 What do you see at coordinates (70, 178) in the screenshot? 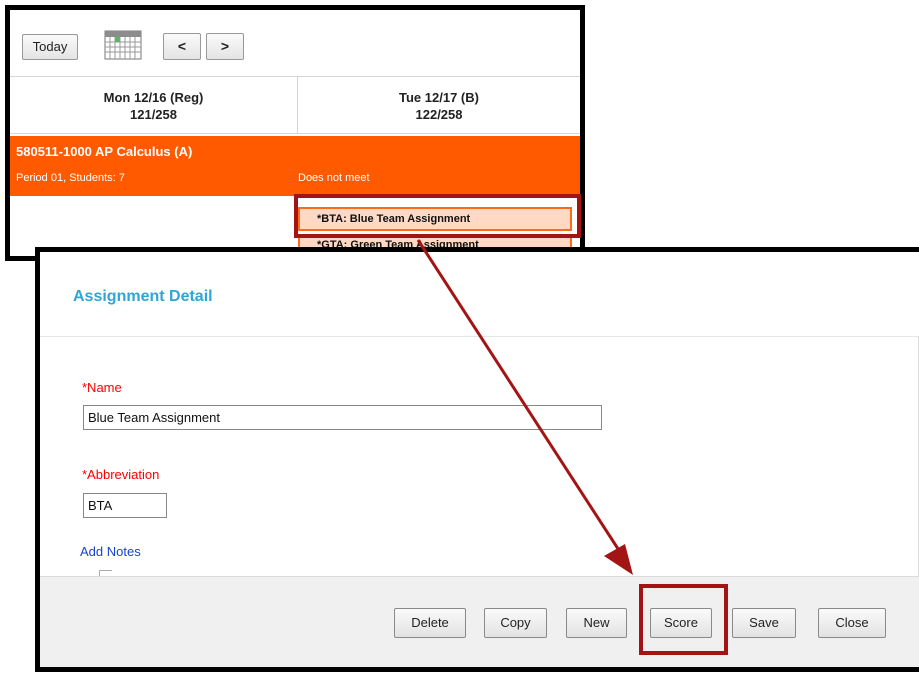
I see `course-subtitle: Period 01, Students: 7` at bounding box center [70, 178].